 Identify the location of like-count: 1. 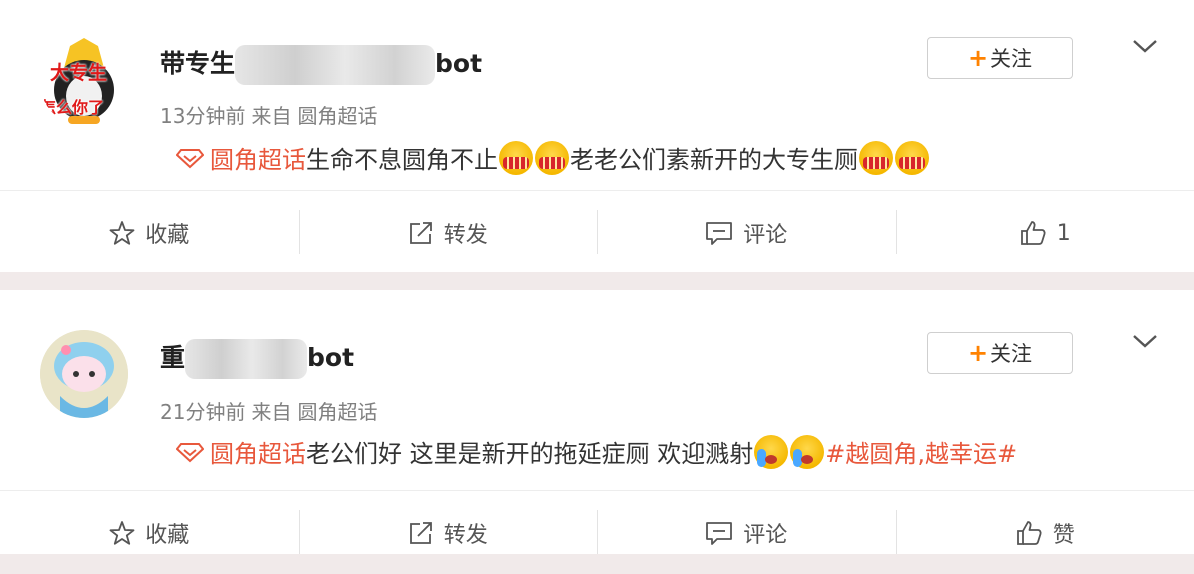
(1064, 233).